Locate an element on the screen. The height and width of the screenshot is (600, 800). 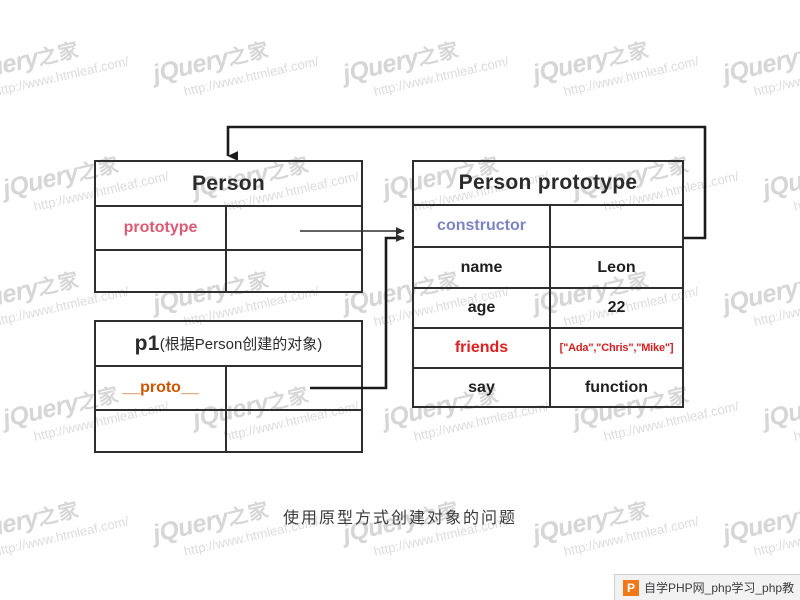
php-logo-icon: P is located at coordinates (631, 587).